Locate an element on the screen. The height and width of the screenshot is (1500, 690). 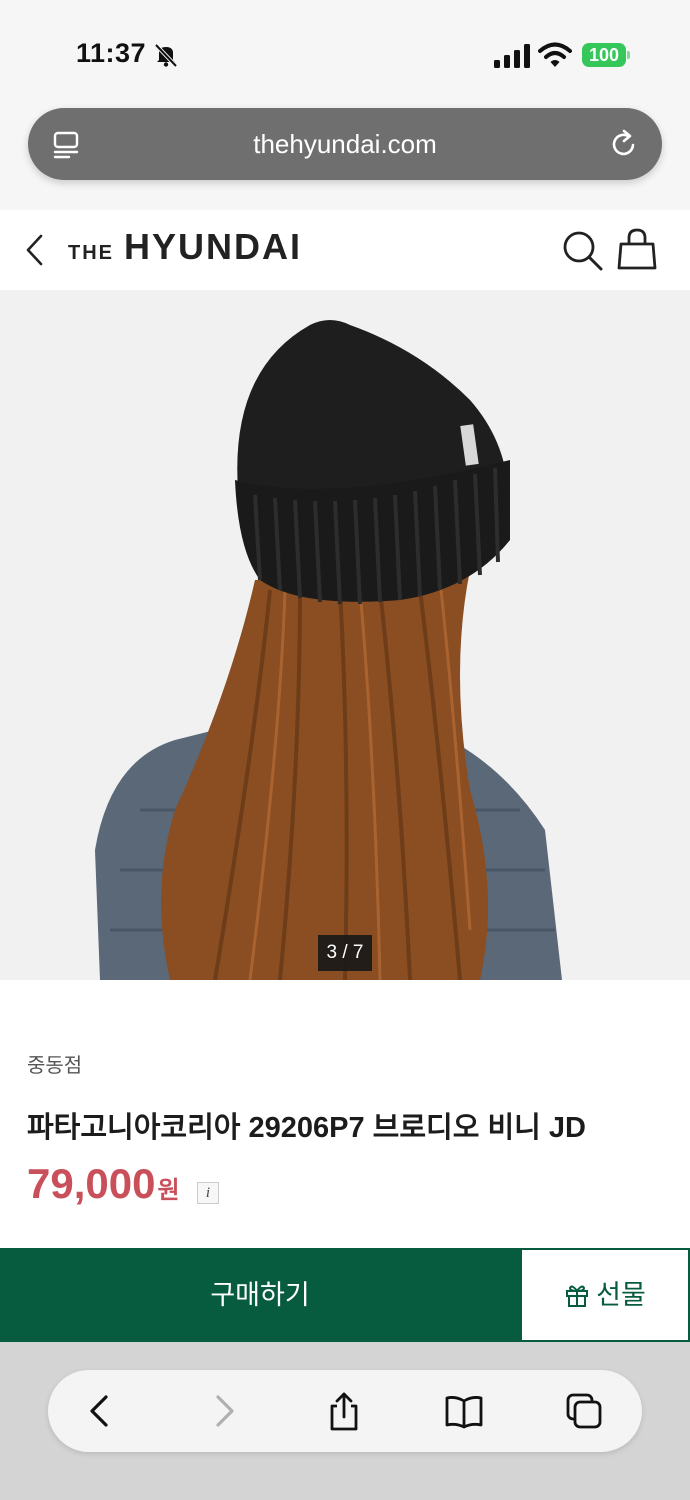
browser-toolbar is located at coordinates (345, 1411).